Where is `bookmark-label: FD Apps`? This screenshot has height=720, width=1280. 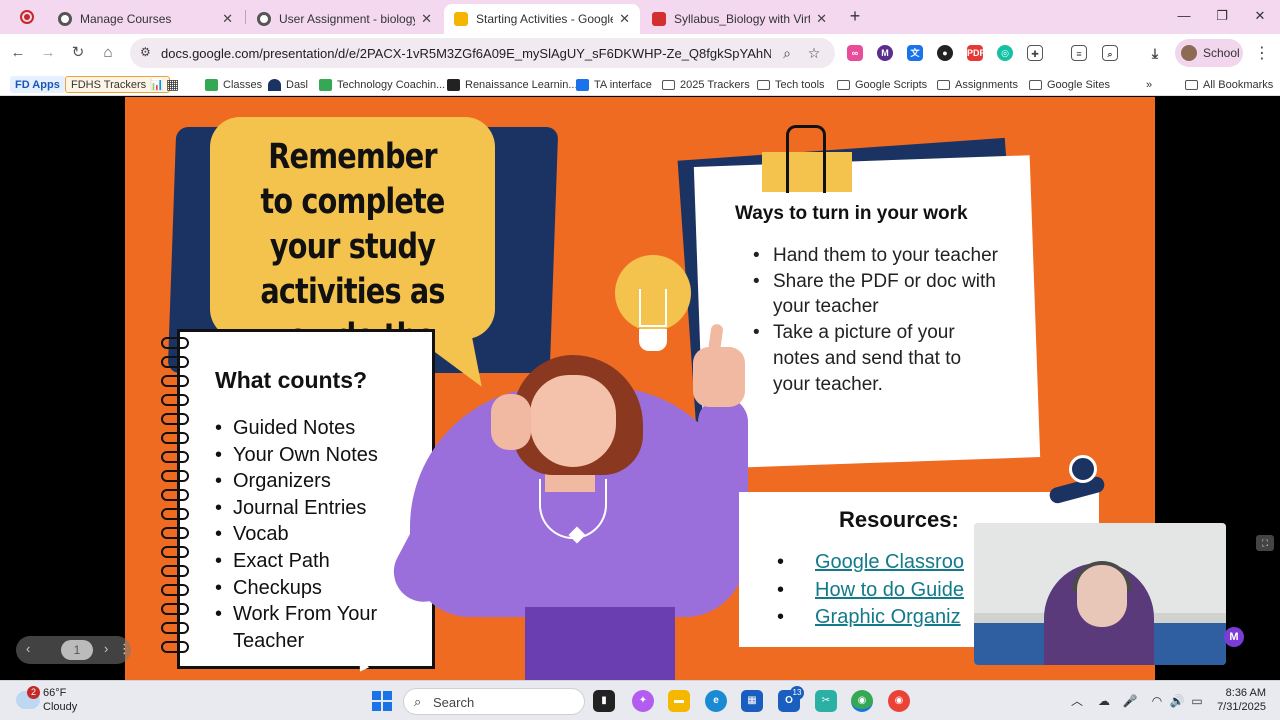
bookmark-label: FD Apps is located at coordinates (37, 84).